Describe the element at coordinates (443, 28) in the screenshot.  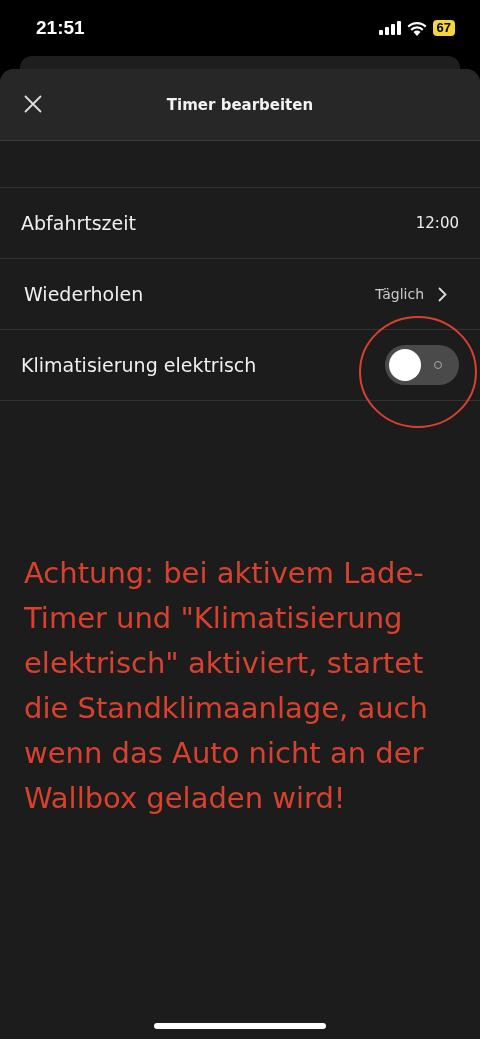
I see `battery-indicator: 67` at that location.